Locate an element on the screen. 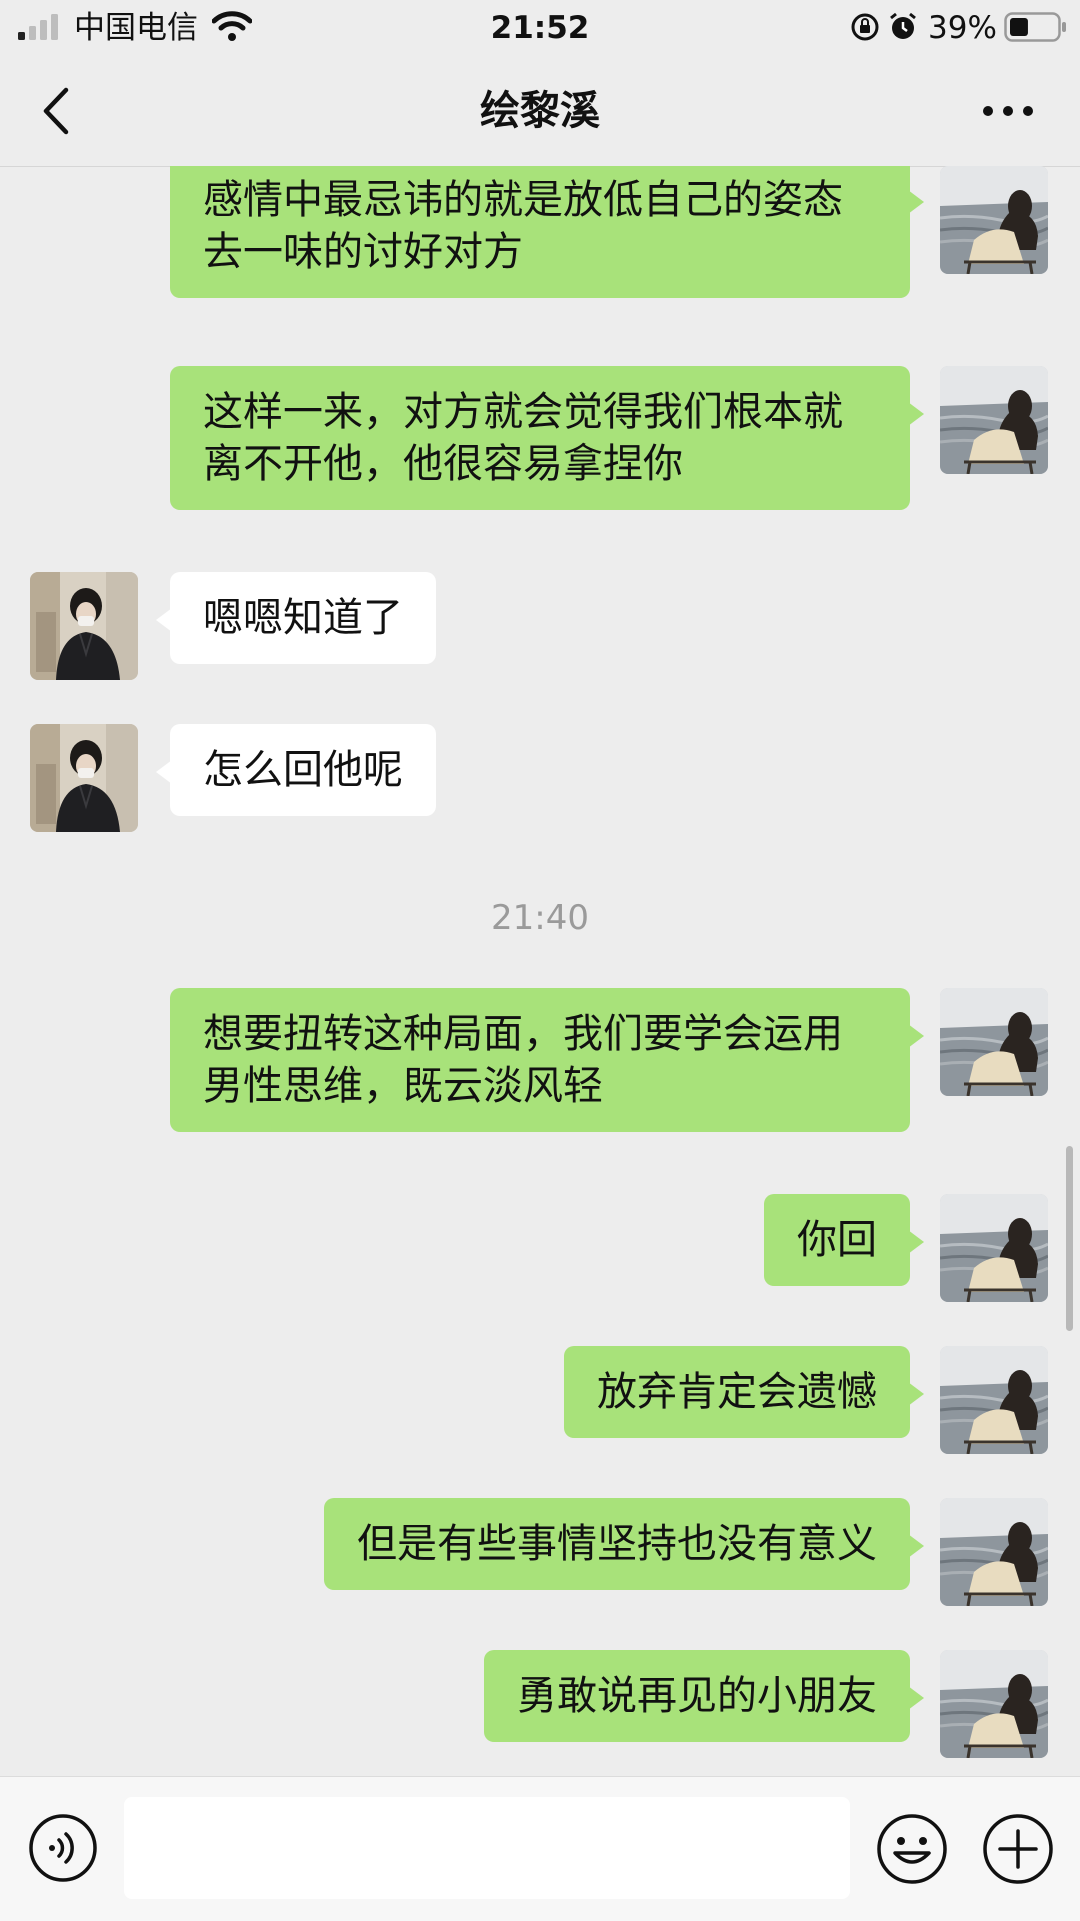 The height and width of the screenshot is (1921, 1080). voice-icon is located at coordinates (63, 1848).